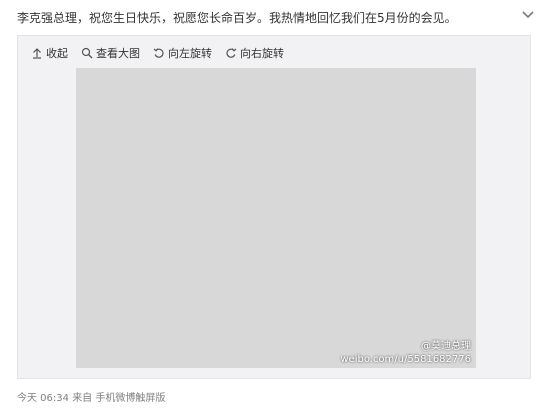 Image resolution: width=550 pixels, height=413 pixels. Describe the element at coordinates (118, 53) in the screenshot. I see `view-large-label: 查看大图` at that location.